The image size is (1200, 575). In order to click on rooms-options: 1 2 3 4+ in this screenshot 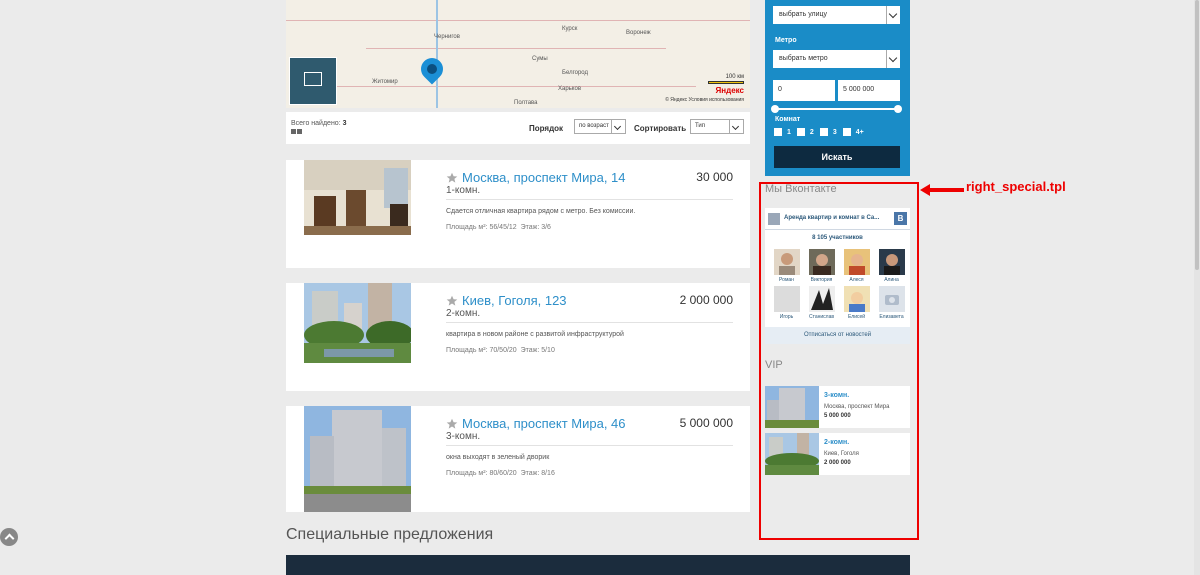, I will do `click(819, 132)`.